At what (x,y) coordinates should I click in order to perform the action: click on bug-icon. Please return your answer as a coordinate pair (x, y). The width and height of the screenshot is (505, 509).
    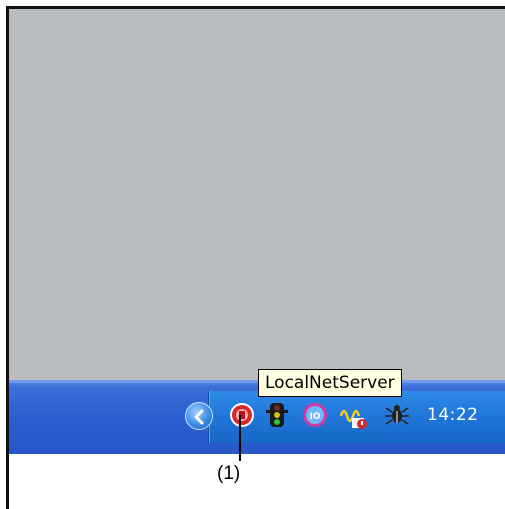
    Looking at the image, I should click on (397, 415).